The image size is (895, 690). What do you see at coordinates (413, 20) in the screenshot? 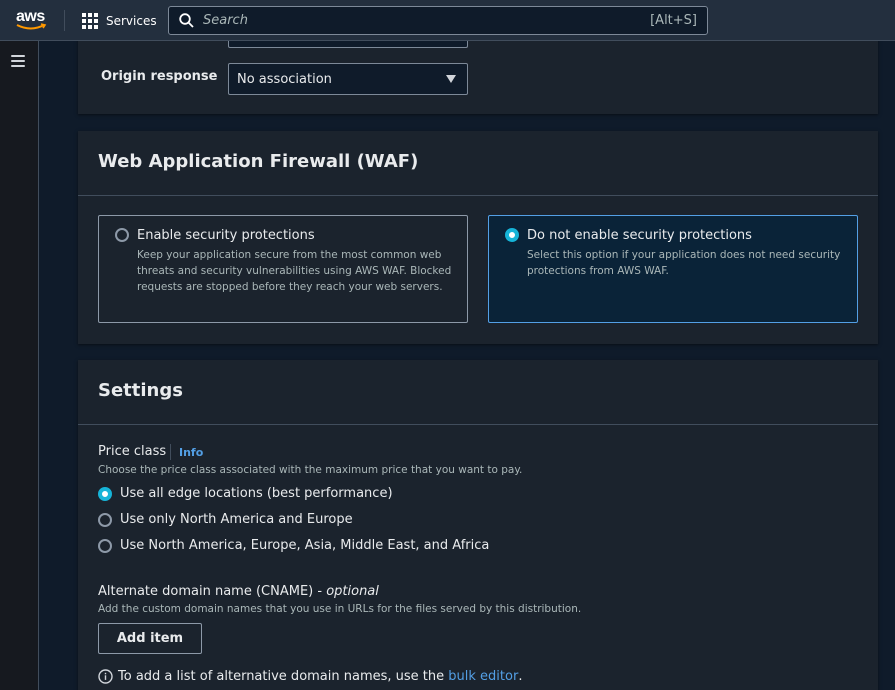
I see `search-input` at bounding box center [413, 20].